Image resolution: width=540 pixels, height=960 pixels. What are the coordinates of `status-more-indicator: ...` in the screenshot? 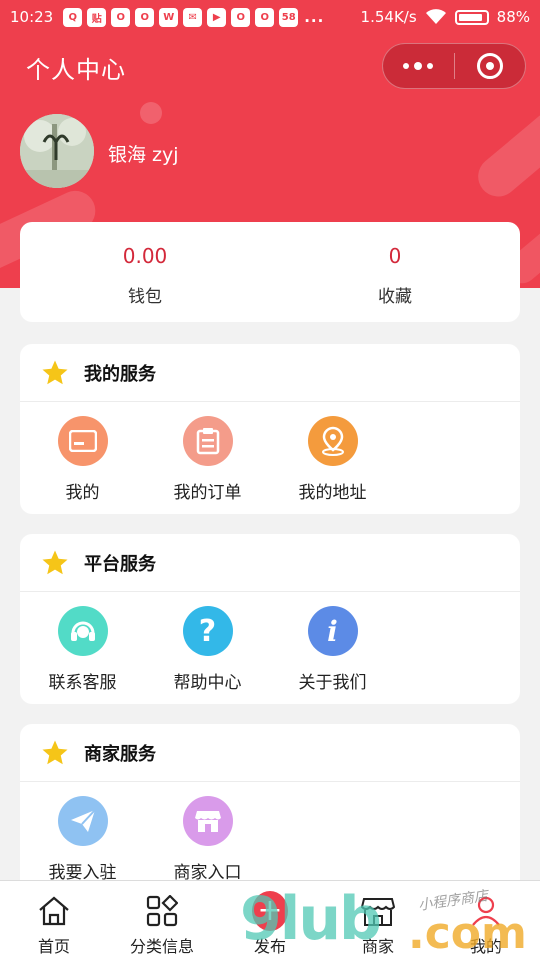 It's located at (314, 17).